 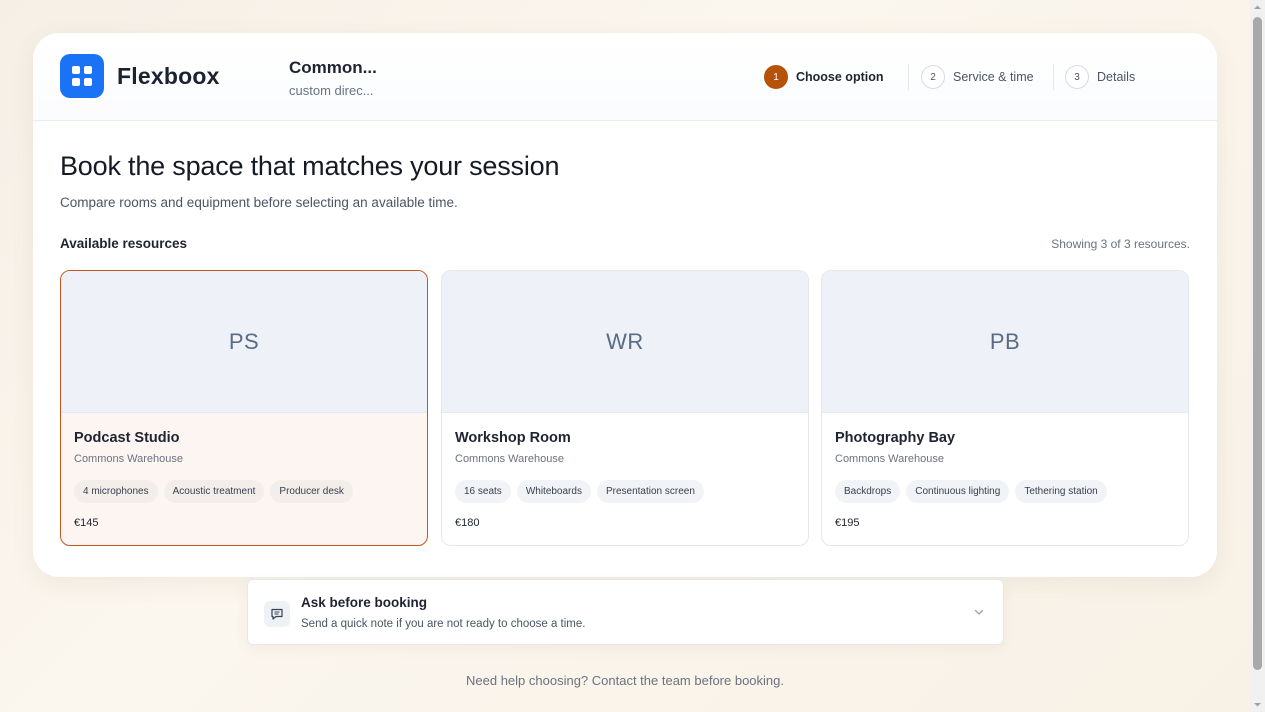 What do you see at coordinates (868, 491) in the screenshot?
I see `tag: Backdrops` at bounding box center [868, 491].